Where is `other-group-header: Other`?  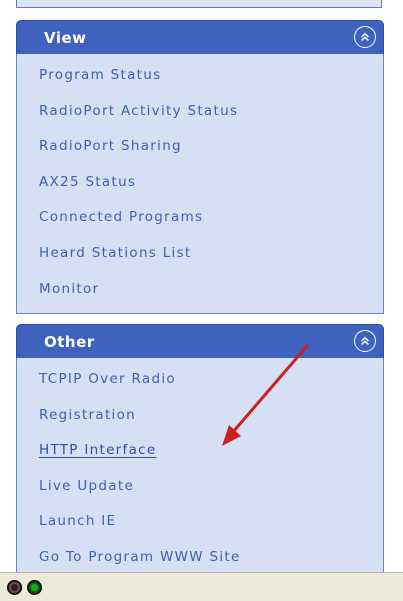
other-group-header: Other is located at coordinates (200, 341).